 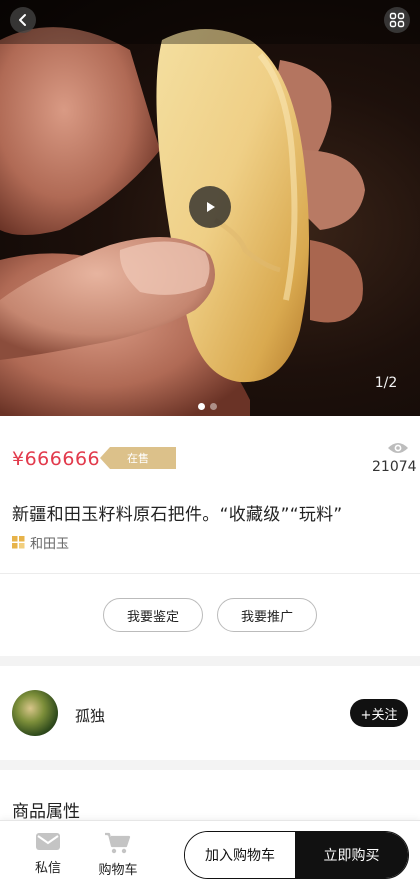 What do you see at coordinates (118, 843) in the screenshot?
I see `cart-icon` at bounding box center [118, 843].